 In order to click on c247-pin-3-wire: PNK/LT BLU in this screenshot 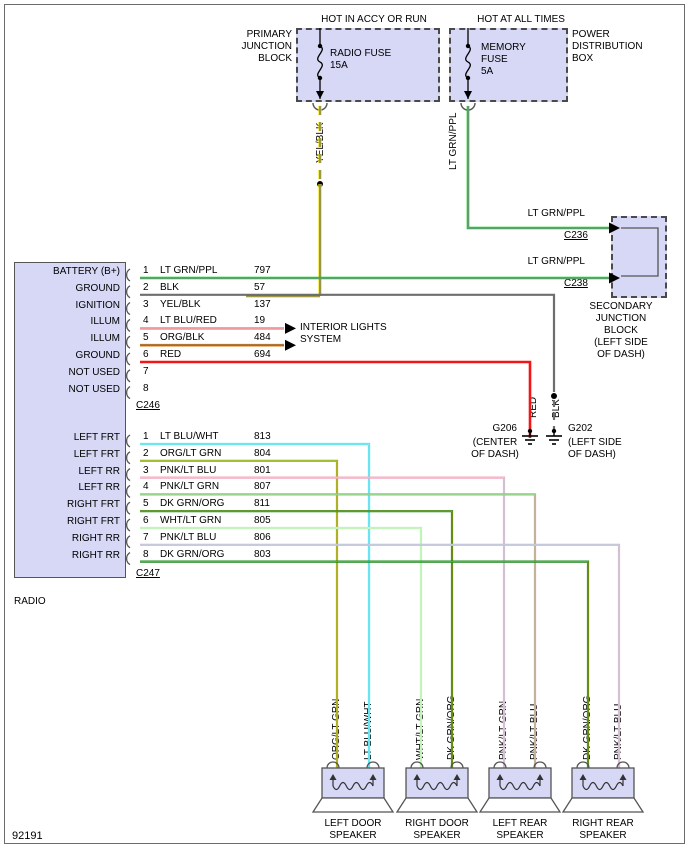, I will do `click(188, 470)`.